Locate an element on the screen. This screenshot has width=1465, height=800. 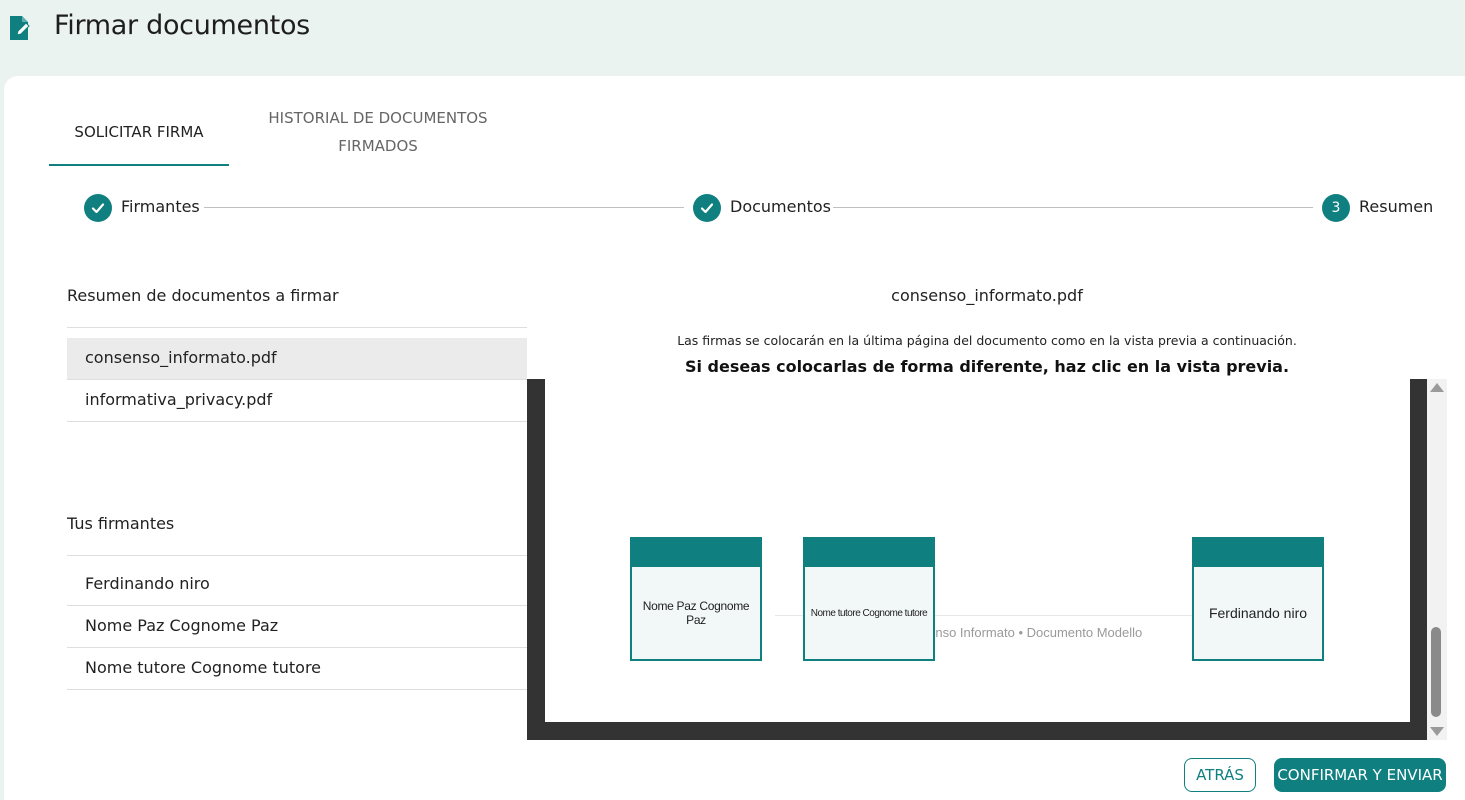
page-header: Firmar documentos is located at coordinates (732, 38).